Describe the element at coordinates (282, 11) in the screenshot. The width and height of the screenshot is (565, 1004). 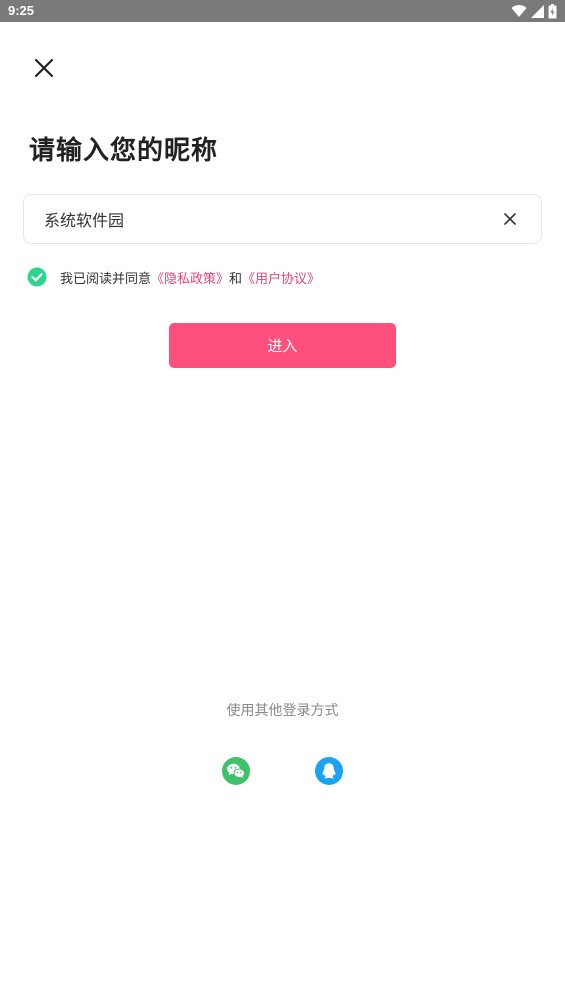
I see `status-bar: 9:25` at that location.